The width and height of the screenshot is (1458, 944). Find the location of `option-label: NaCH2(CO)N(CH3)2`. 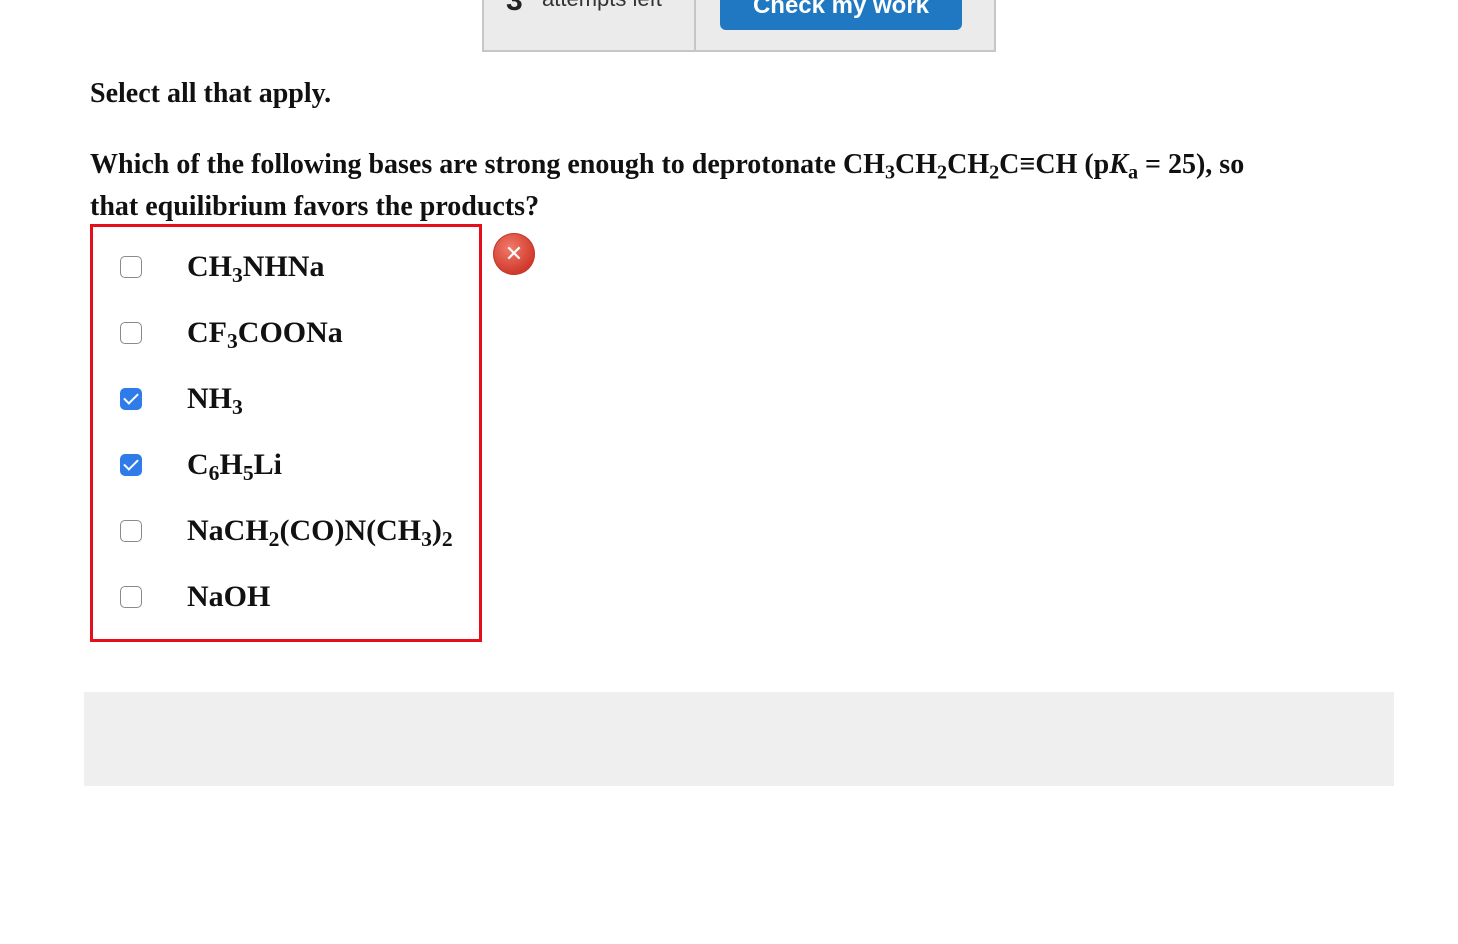

option-label: NaCH2(CO)N(CH3)2 is located at coordinates (320, 533).